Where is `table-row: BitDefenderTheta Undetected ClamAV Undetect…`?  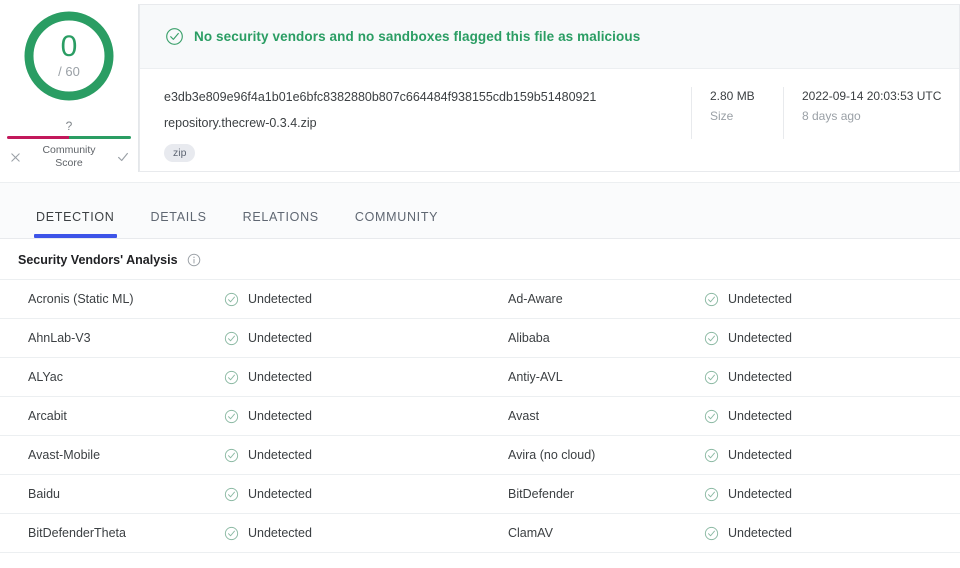
table-row: BitDefenderTheta Undetected ClamAV Undetect… is located at coordinates (480, 533).